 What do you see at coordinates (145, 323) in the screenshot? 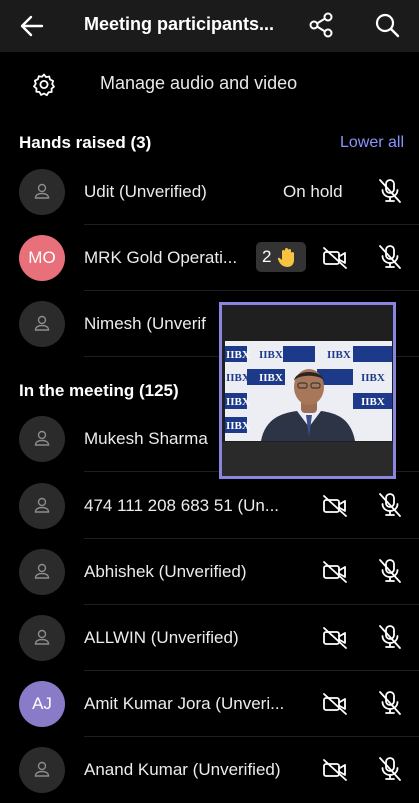
I see `participant-name: Nimesh (Unverif` at bounding box center [145, 323].